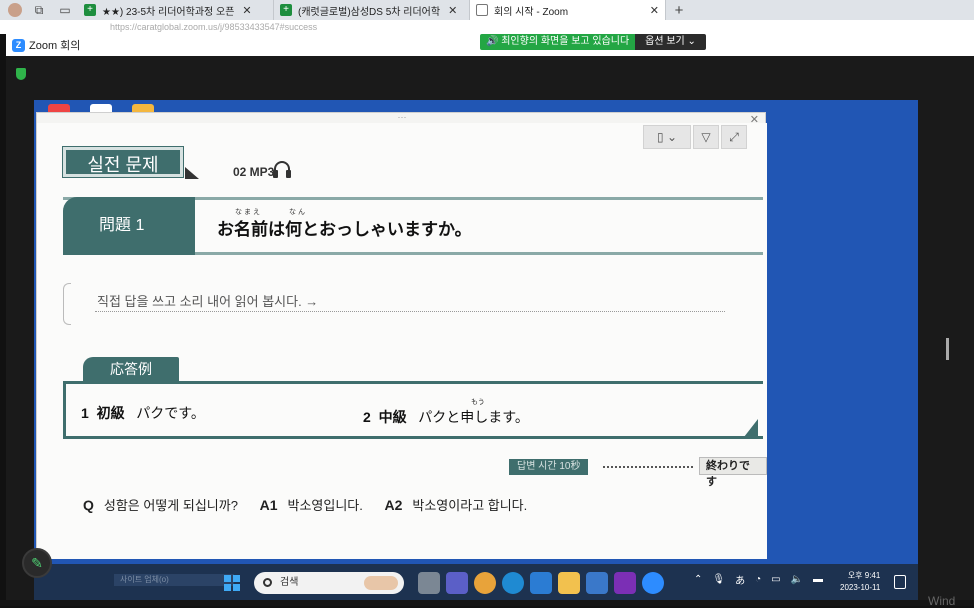 Image resolution: width=974 pixels, height=608 pixels. Describe the element at coordinates (37, 563) in the screenshot. I see `annotate-pencil-button: ✎` at that location.